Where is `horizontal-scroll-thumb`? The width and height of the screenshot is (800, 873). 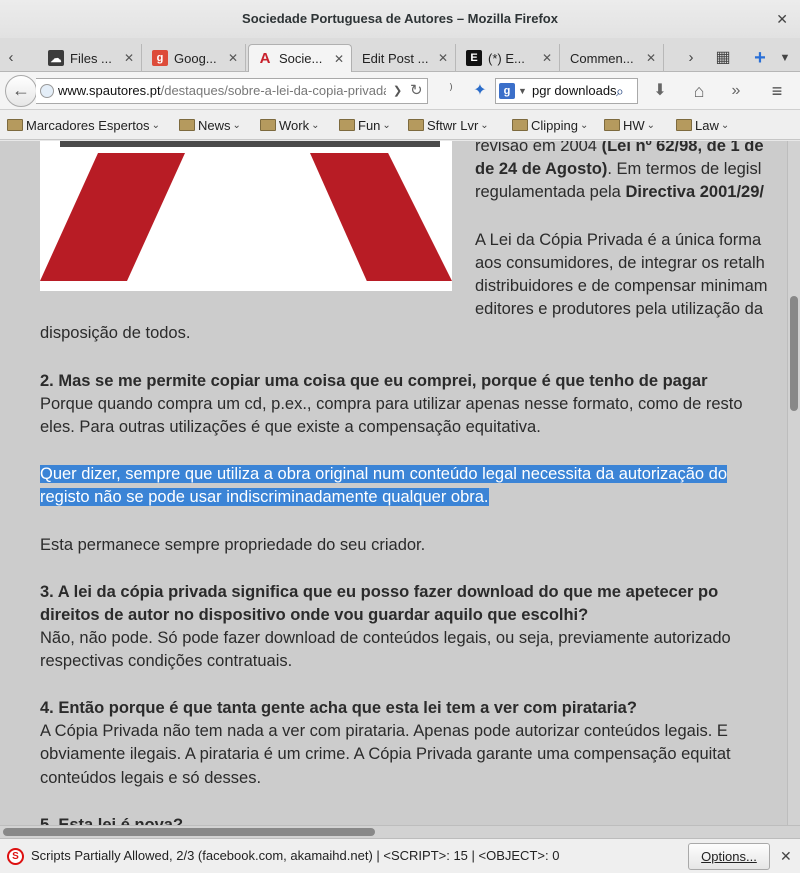
horizontal-scroll-thumb is located at coordinates (189, 832).